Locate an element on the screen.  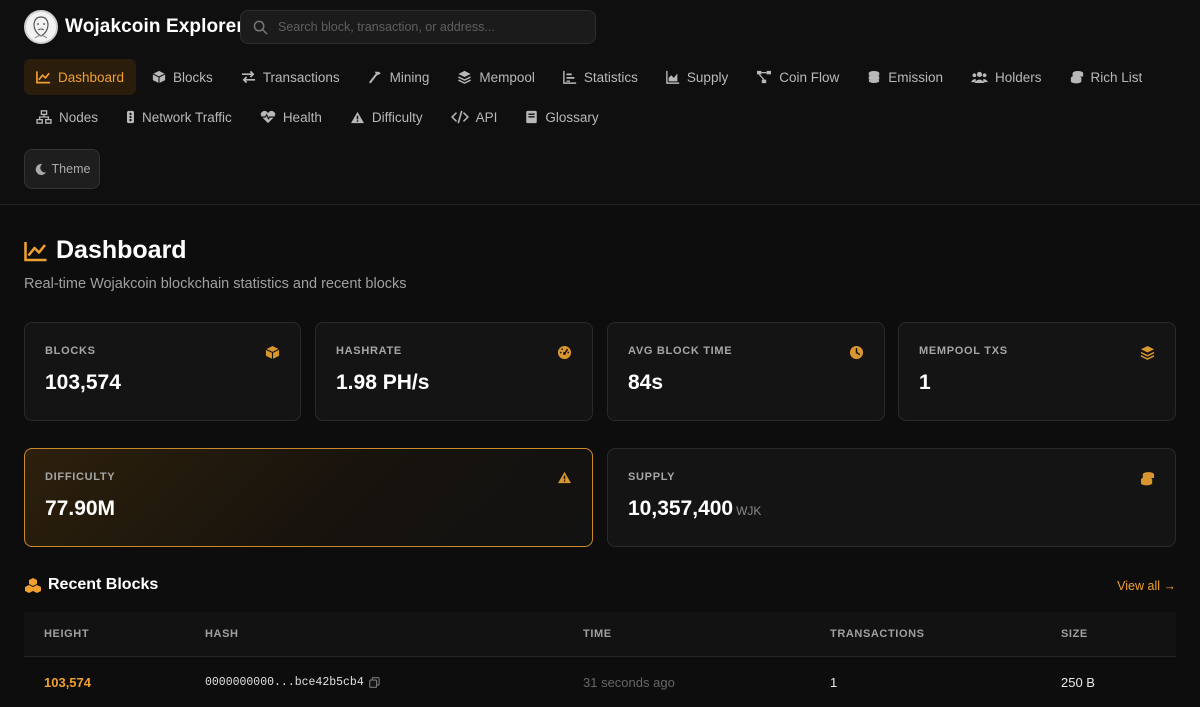
book-icon is located at coordinates (532, 117).